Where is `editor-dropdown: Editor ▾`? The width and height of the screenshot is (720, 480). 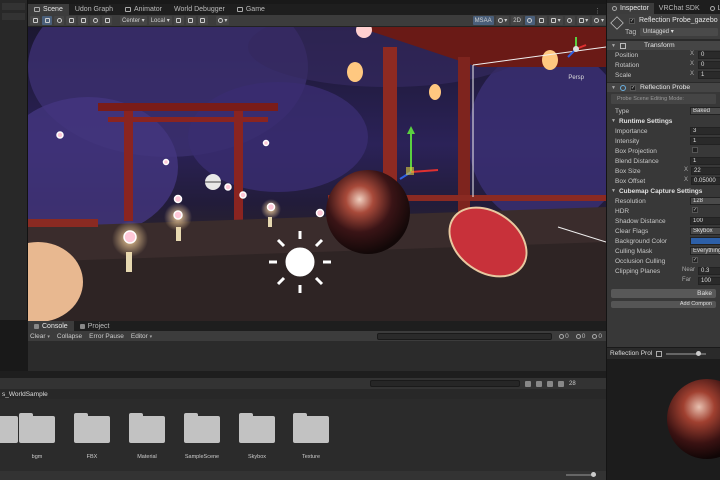
editor-dropdown: Editor ▾ is located at coordinates (141, 336).